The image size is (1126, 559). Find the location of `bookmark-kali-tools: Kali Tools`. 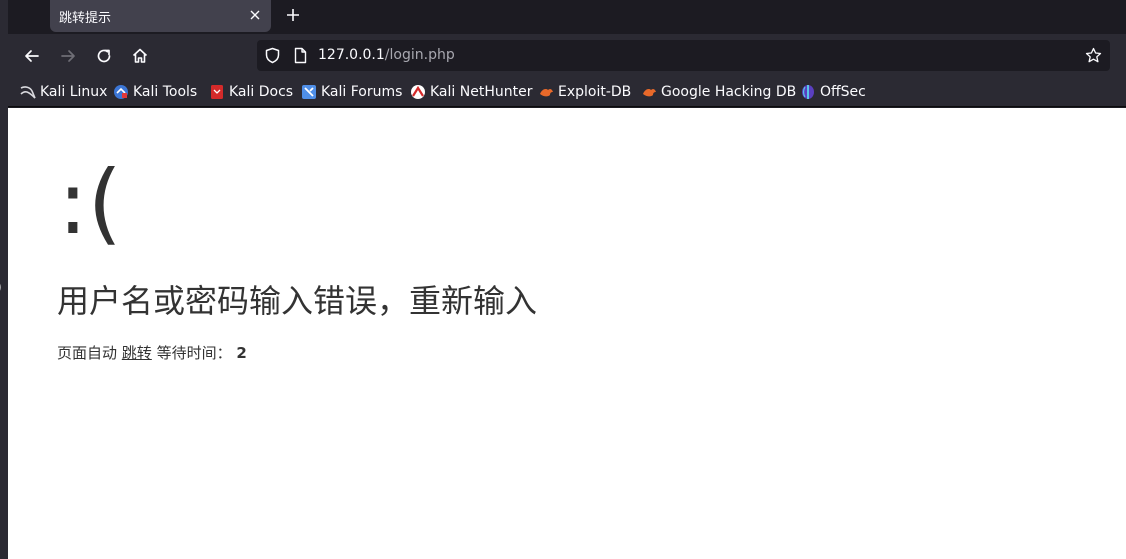

bookmark-kali-tools: Kali Tools is located at coordinates (155, 92).